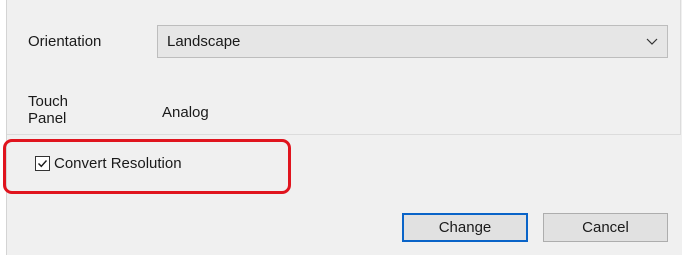 The height and width of the screenshot is (255, 682). I want to click on convert-resolution-checkbox, so click(42, 163).